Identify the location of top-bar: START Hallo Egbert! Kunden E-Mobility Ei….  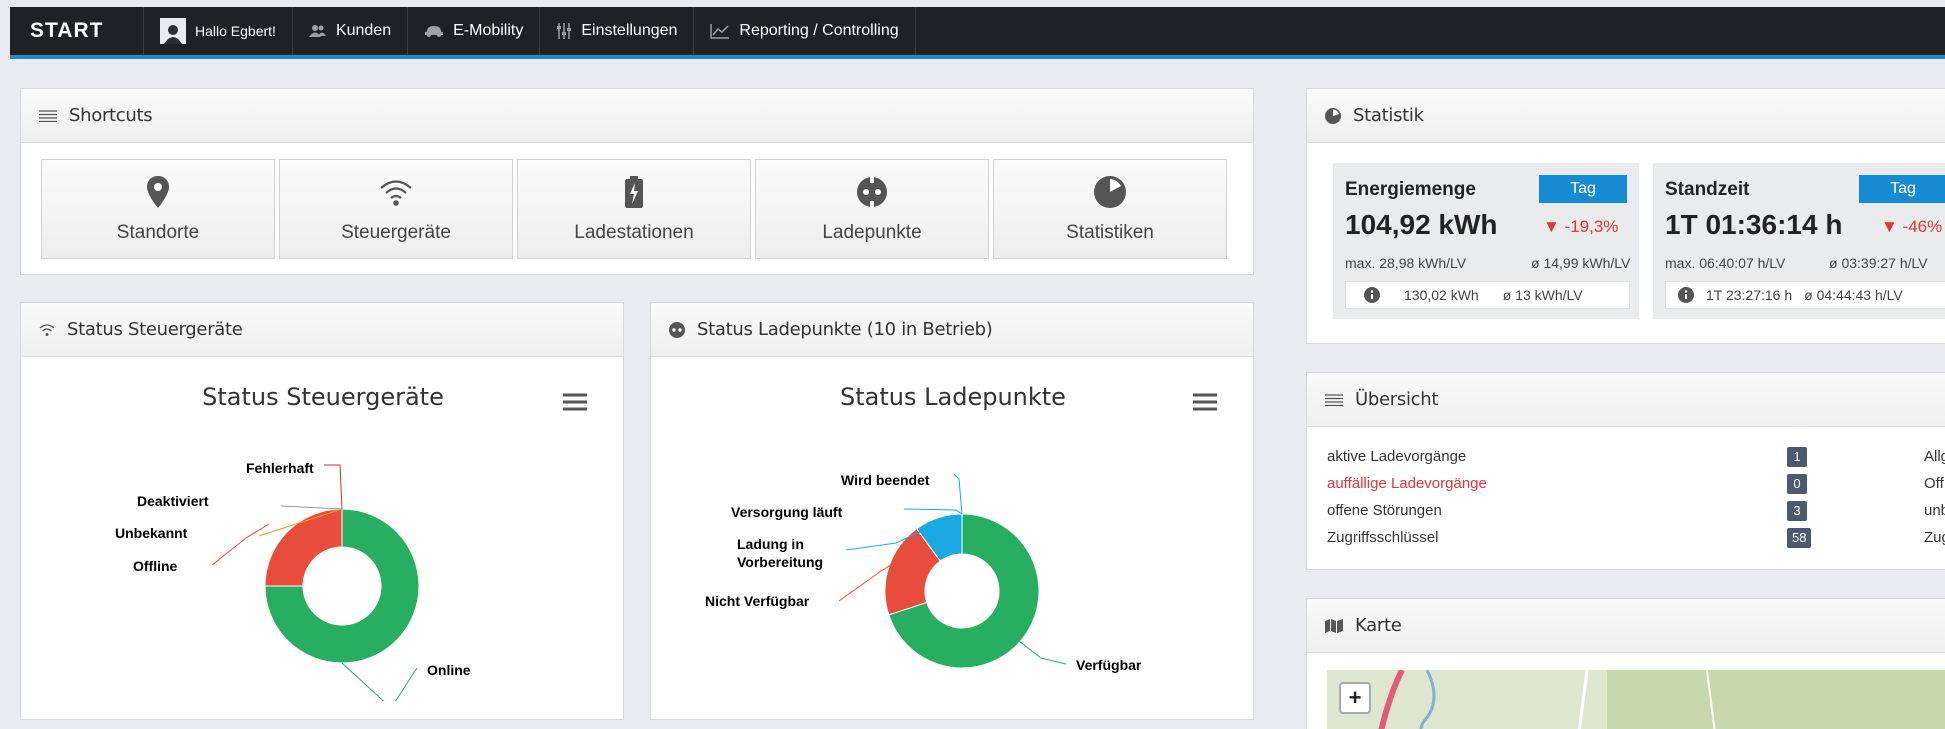
(972, 30).